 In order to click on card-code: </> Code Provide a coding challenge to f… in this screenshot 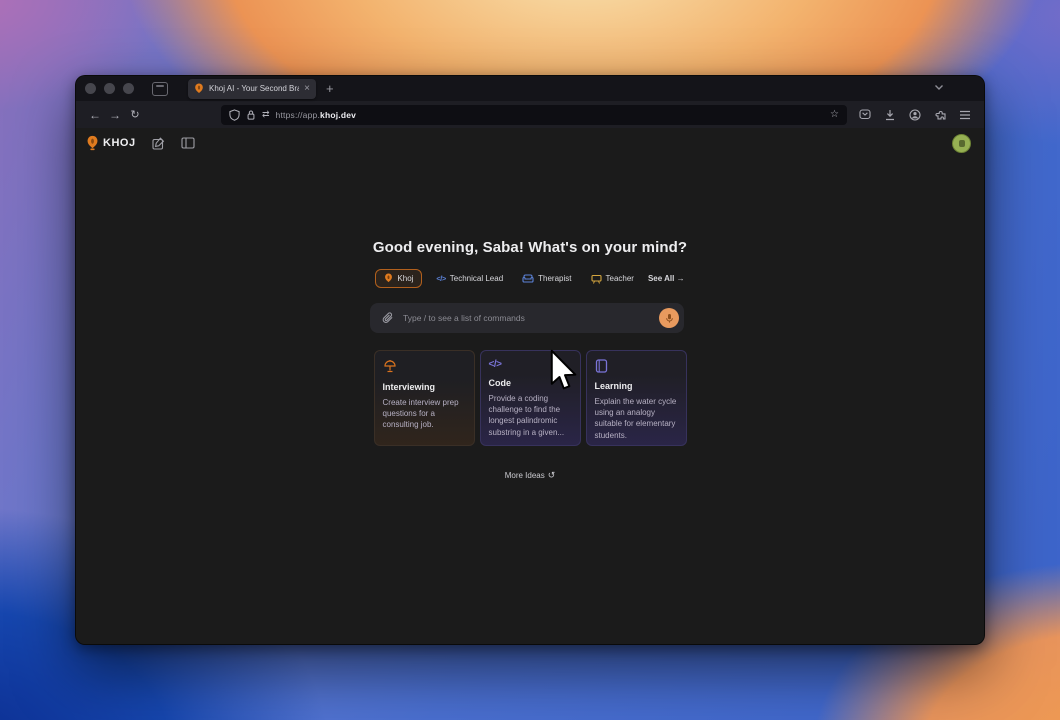, I will do `click(530, 398)`.